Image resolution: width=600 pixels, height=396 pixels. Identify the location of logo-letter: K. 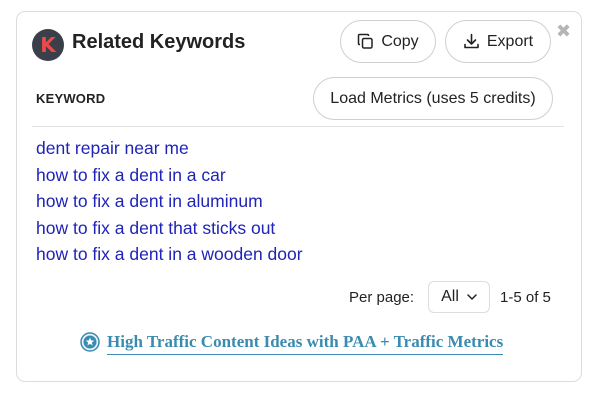
(48, 45).